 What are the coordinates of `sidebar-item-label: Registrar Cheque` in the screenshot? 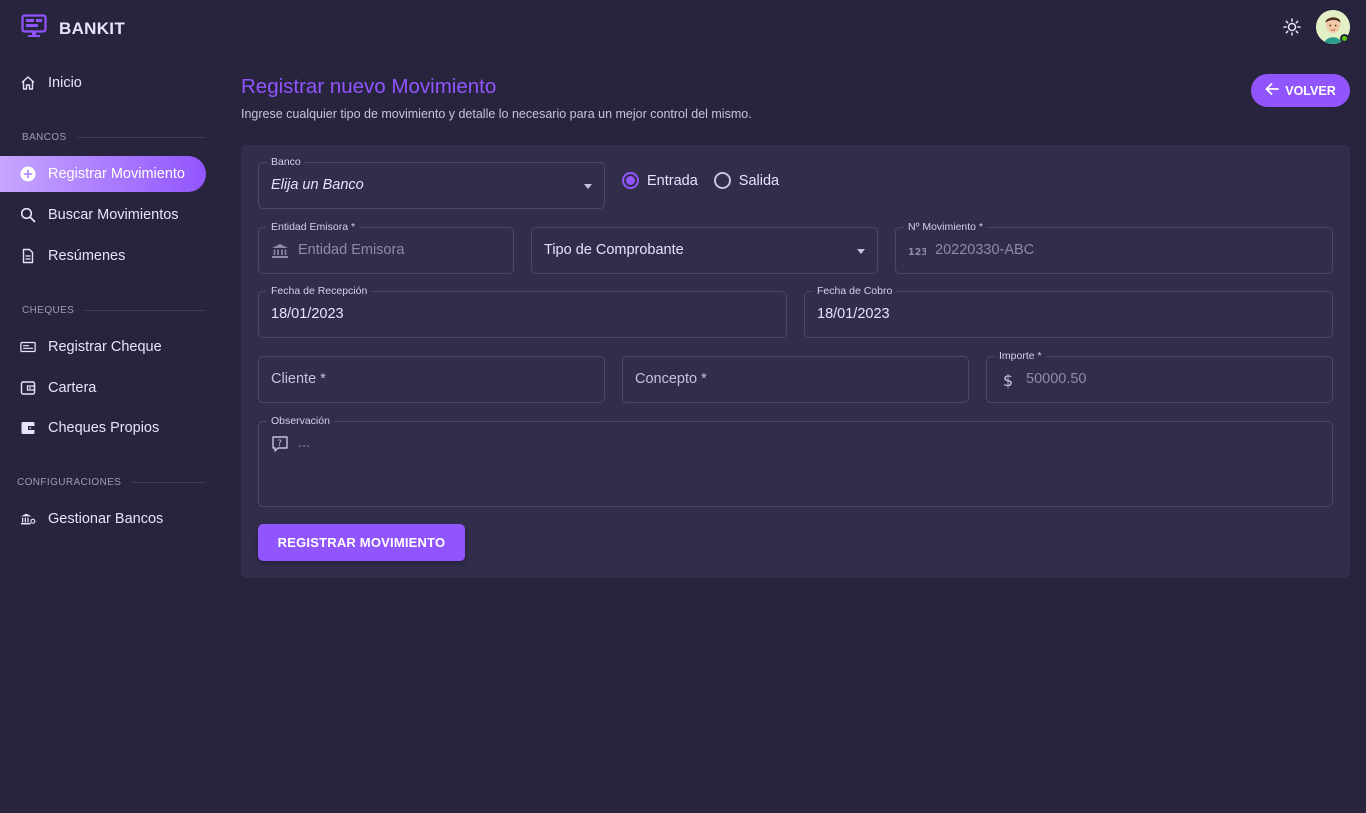 It's located at (105, 347).